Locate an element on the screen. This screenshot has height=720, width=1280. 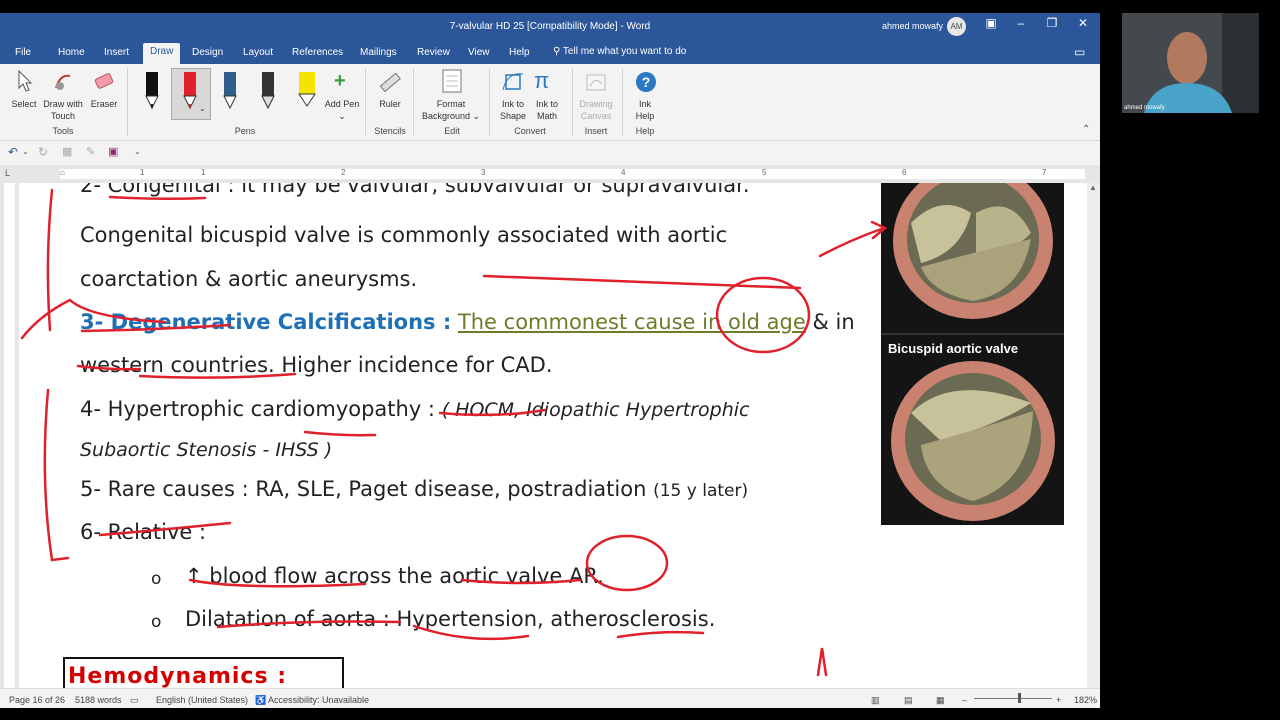
read-mode-icon: ▥ is located at coordinates (875, 700).